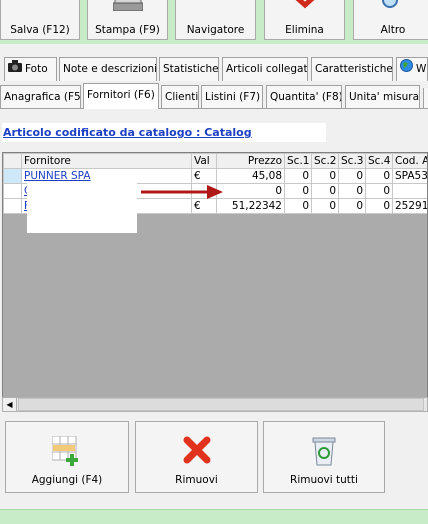 This screenshot has height=524, width=428. I want to click on redaction-box, so click(82, 208).